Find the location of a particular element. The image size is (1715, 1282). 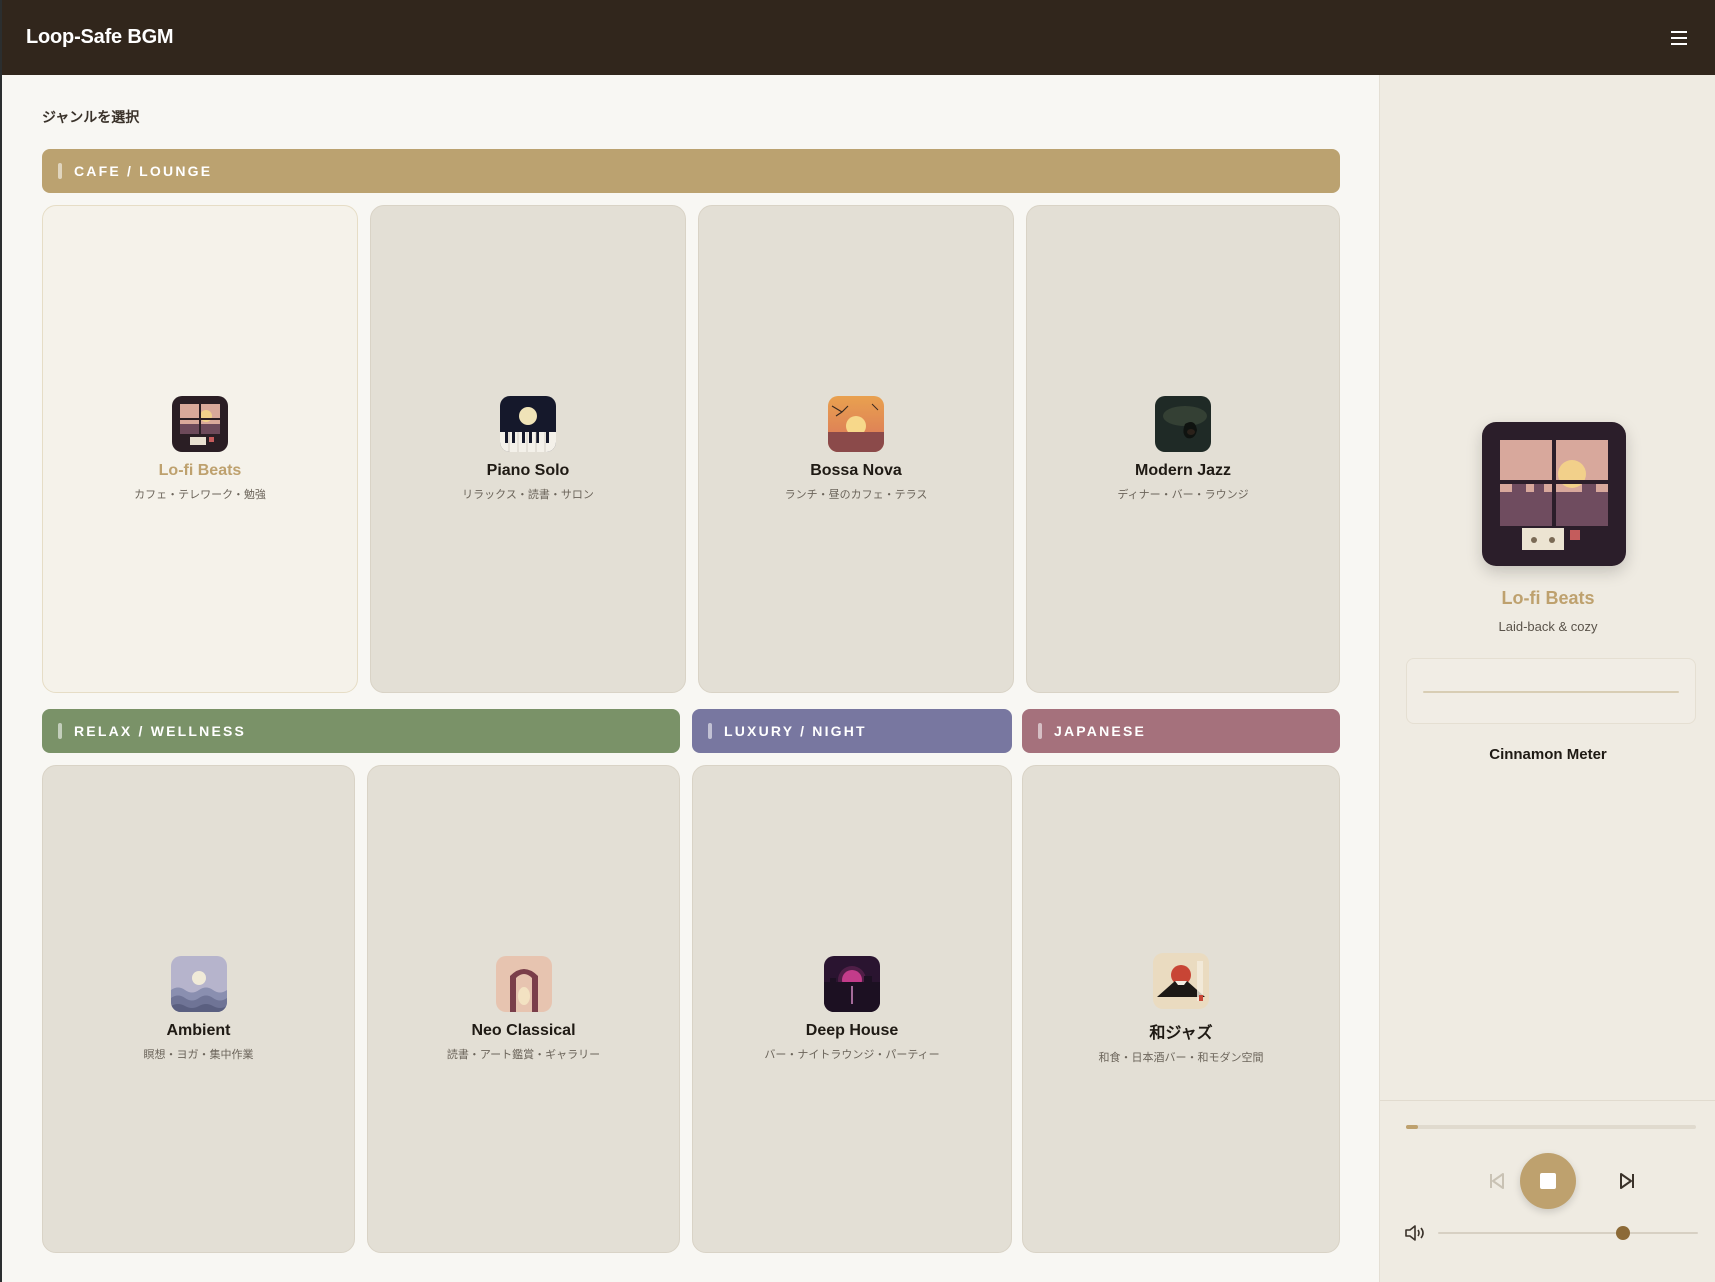

album-cover is located at coordinates (1554, 494).